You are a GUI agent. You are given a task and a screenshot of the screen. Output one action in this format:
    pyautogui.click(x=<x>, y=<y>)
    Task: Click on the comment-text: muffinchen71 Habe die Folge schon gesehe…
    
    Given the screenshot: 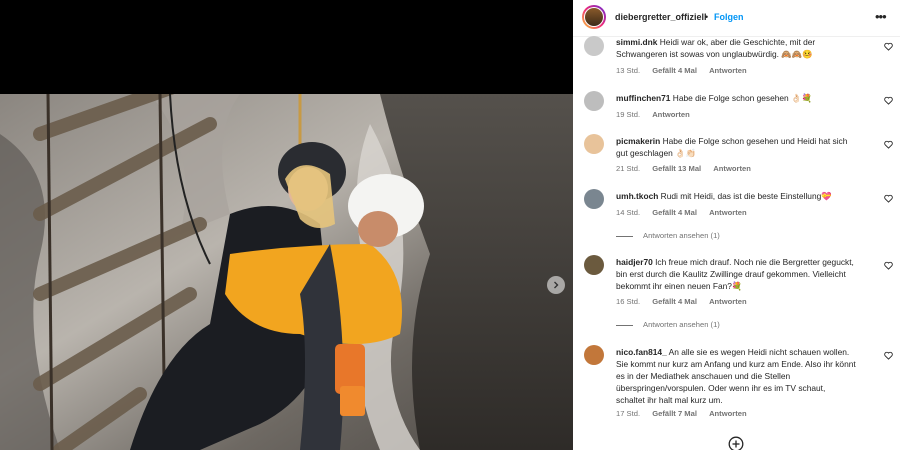 What is the action you would take?
    pyautogui.click(x=736, y=98)
    